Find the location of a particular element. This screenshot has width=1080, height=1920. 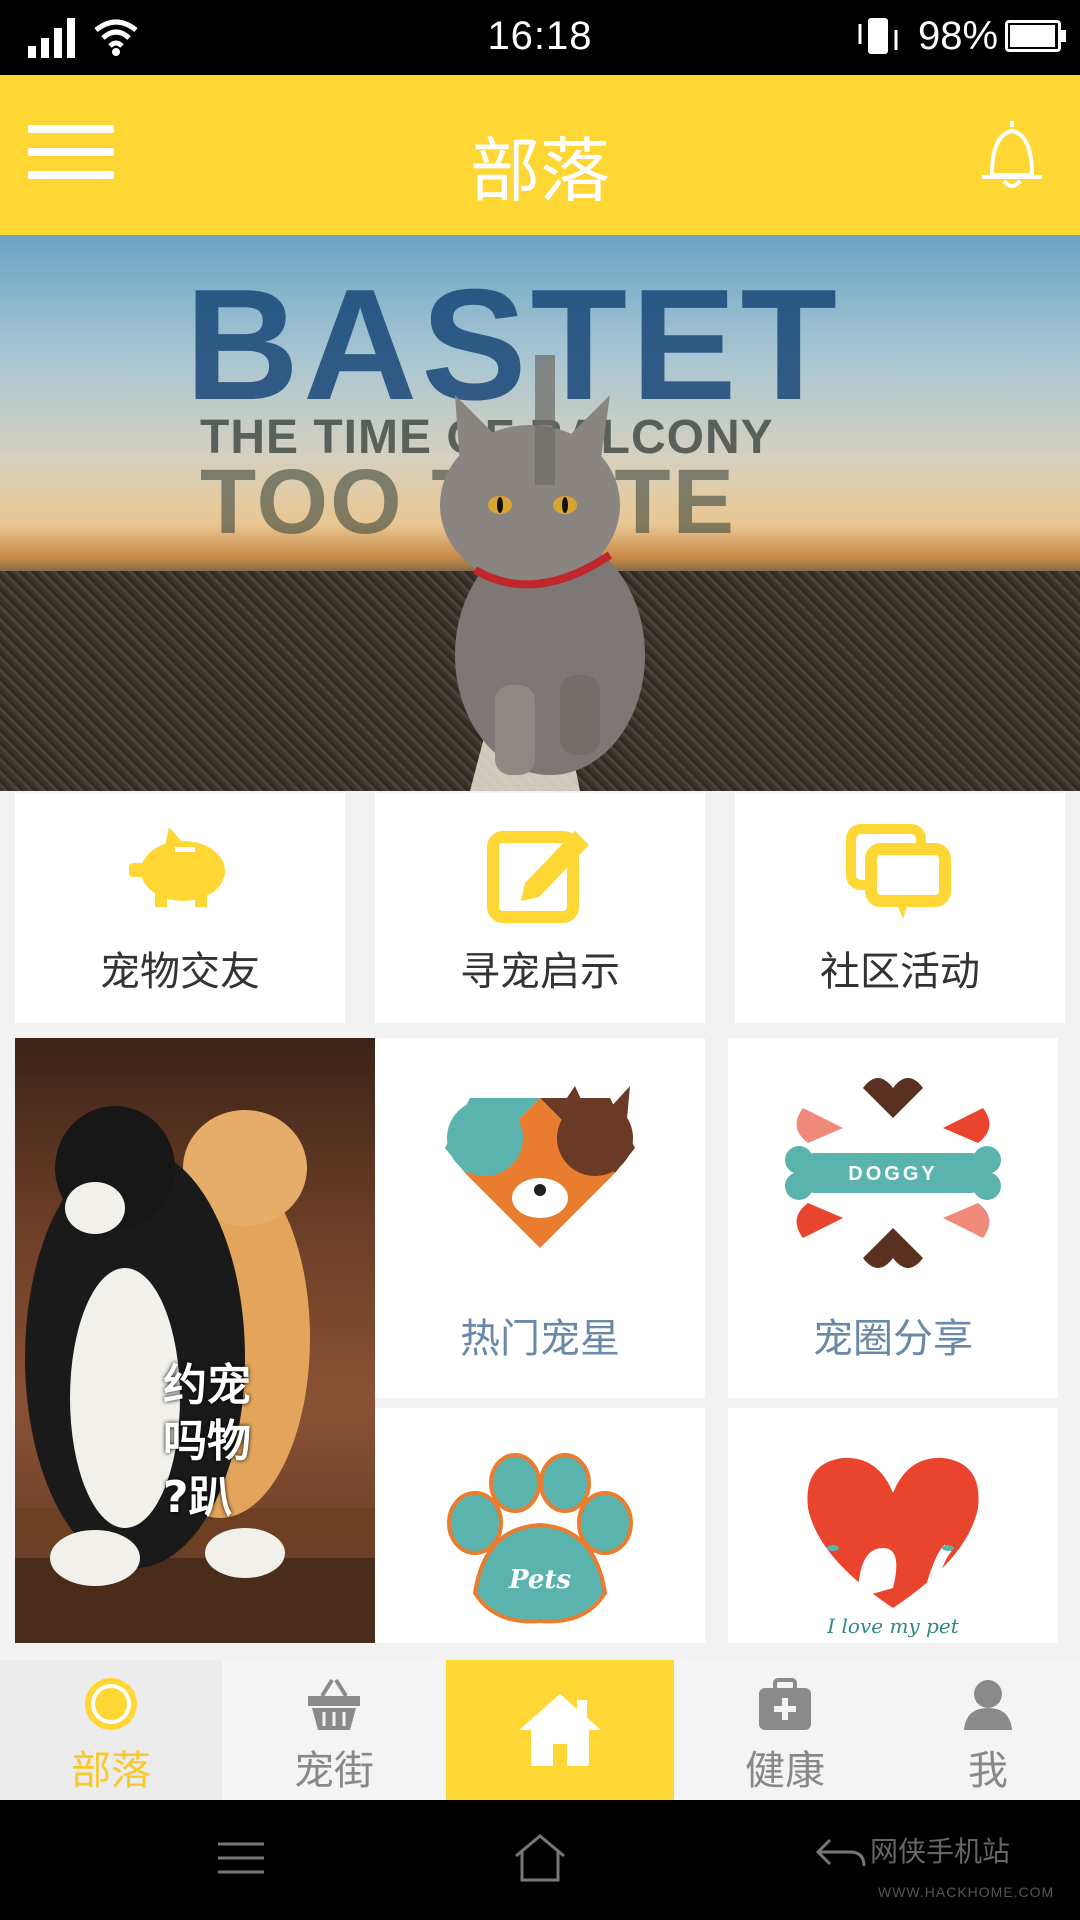

tile-label: 热门宠星 is located at coordinates (540, 1339).